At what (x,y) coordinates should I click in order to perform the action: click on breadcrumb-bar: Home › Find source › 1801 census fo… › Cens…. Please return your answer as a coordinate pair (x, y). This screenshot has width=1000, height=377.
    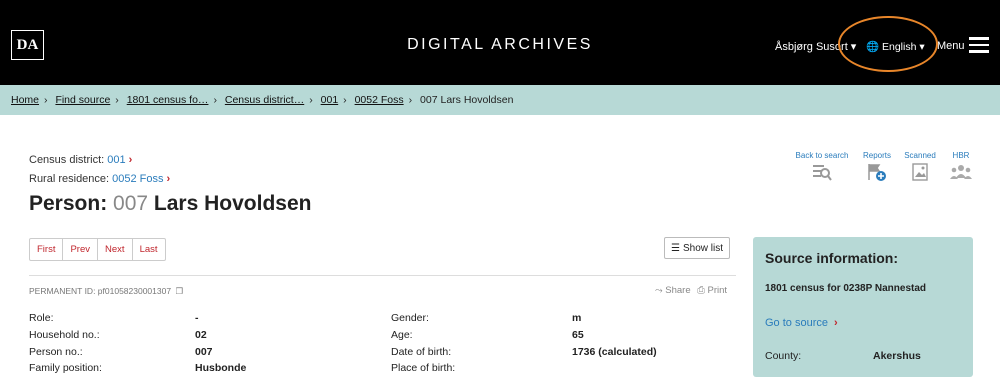
    Looking at the image, I should click on (500, 100).